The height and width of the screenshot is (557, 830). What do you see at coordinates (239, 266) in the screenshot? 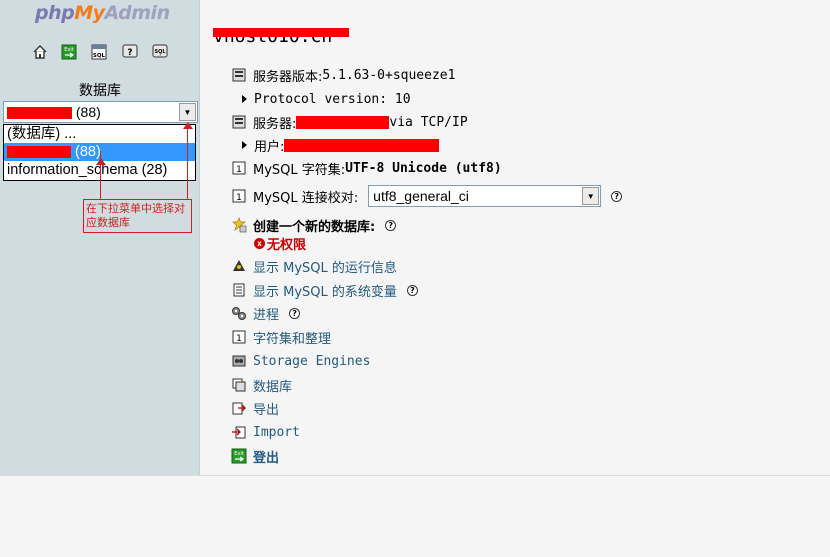
I see `runtime-info-icon` at bounding box center [239, 266].